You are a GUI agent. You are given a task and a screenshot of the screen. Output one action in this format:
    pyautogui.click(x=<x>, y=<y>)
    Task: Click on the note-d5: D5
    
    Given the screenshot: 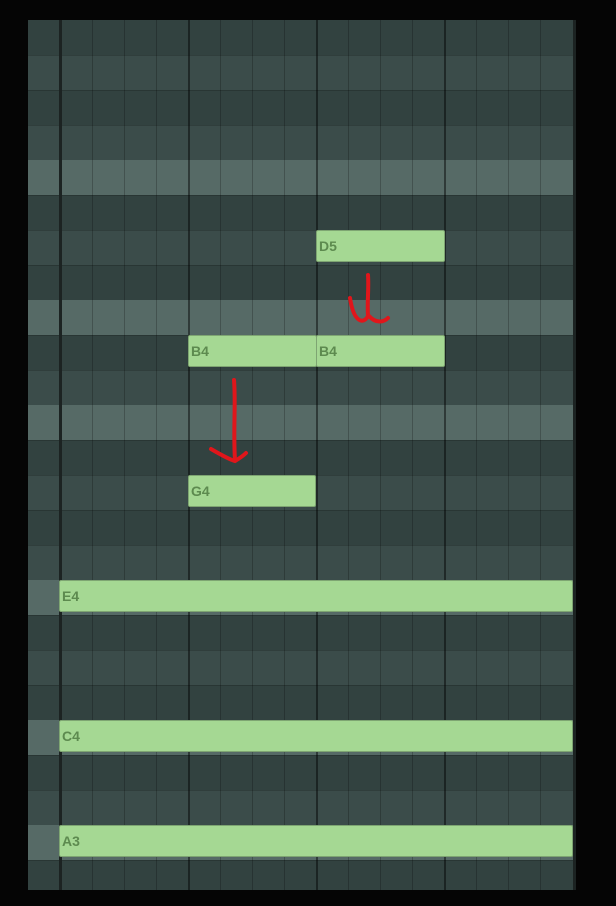 What is the action you would take?
    pyautogui.click(x=380, y=246)
    